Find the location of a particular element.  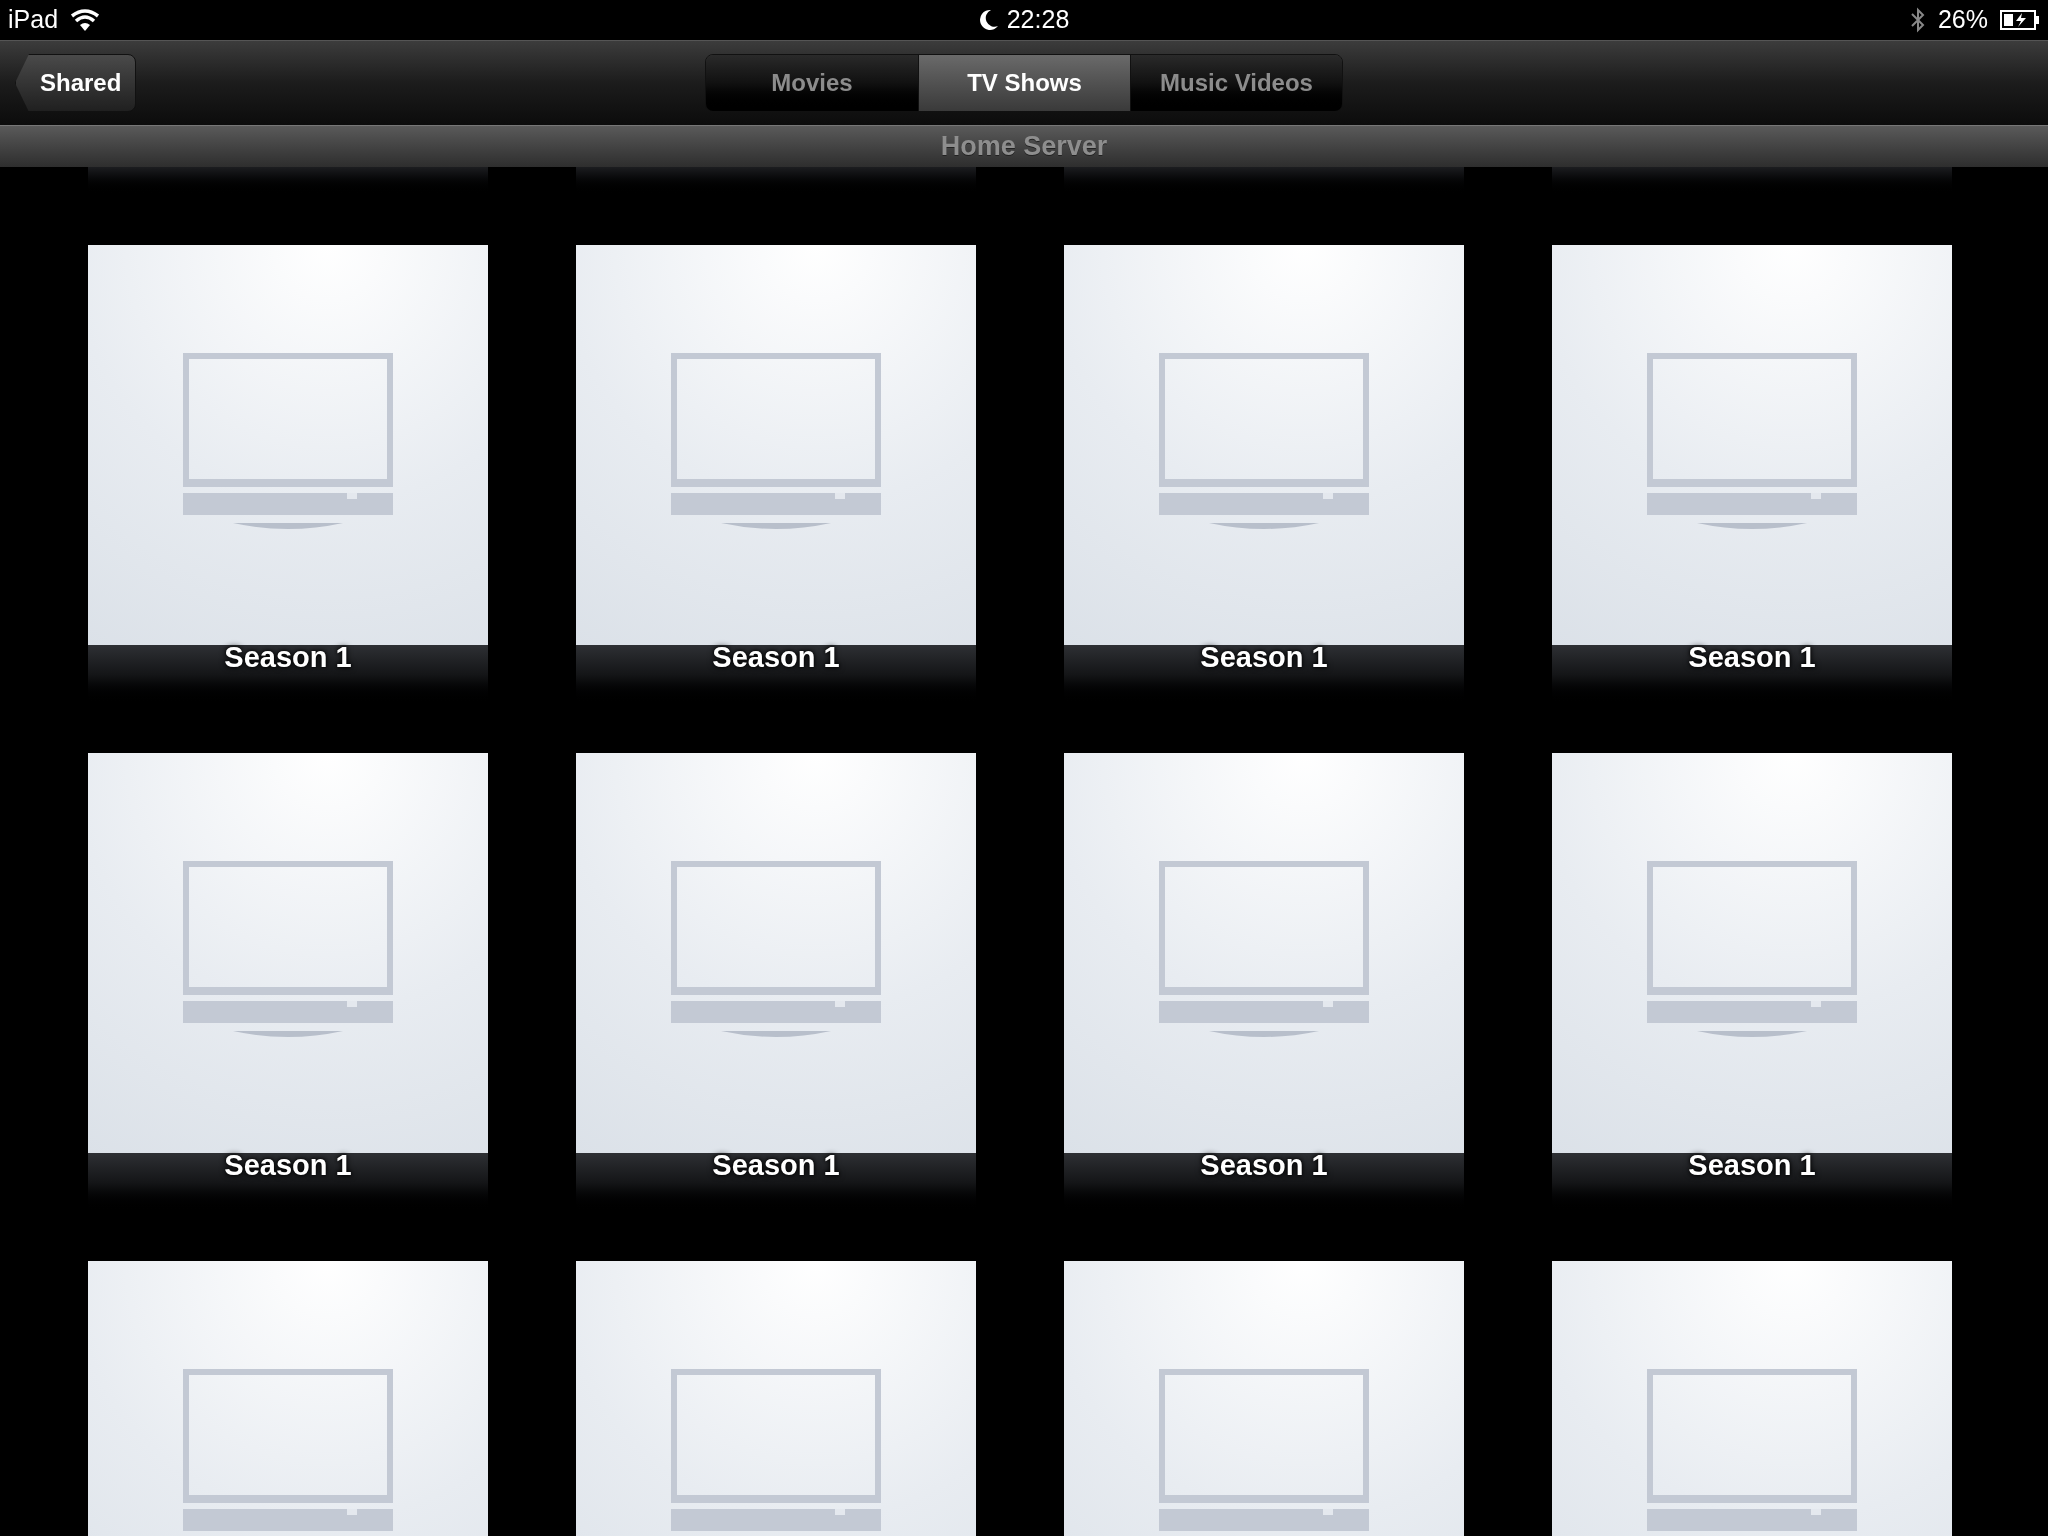

battery-icon is located at coordinates (2020, 20).